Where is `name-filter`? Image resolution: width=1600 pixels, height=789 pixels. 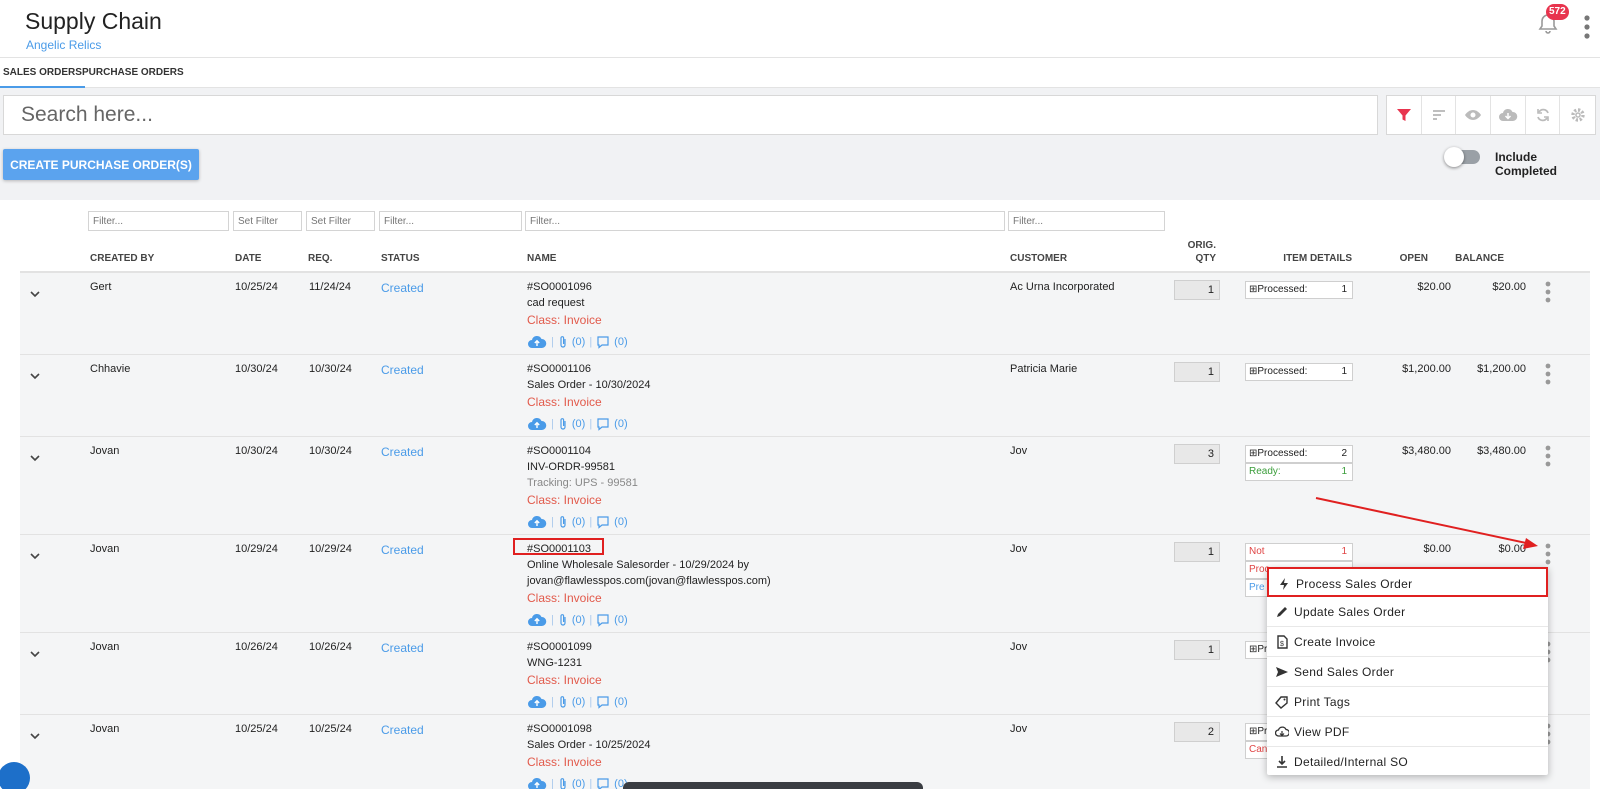
name-filter is located at coordinates (765, 221).